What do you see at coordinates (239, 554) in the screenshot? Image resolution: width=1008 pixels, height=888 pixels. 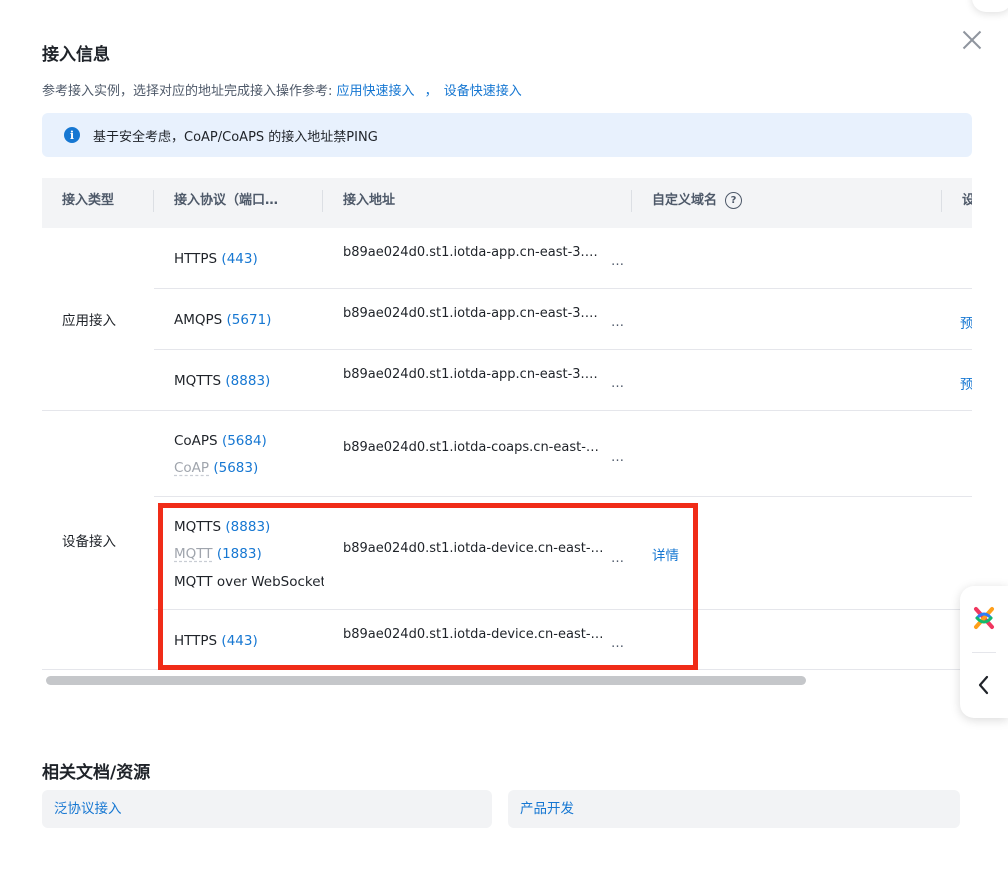 I see `protocol-port: (1883)` at bounding box center [239, 554].